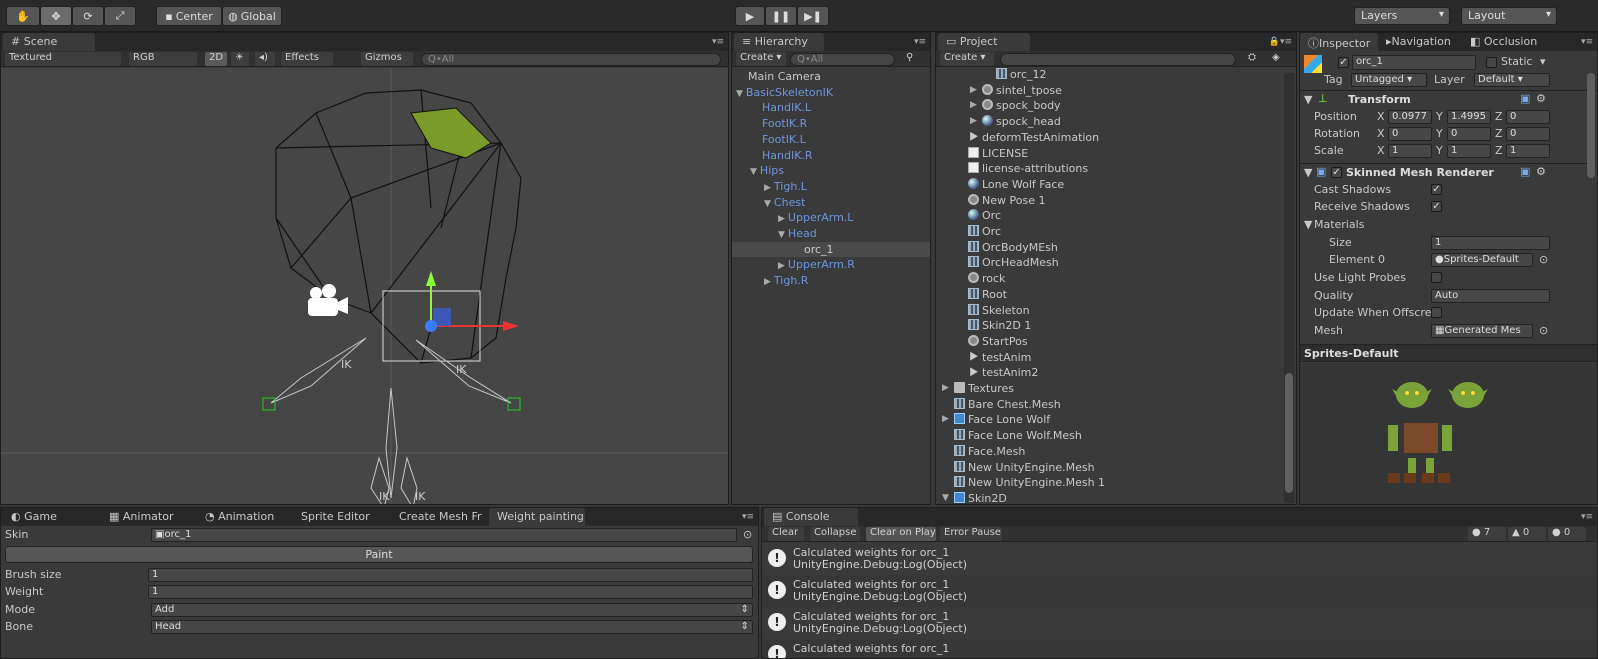 The width and height of the screenshot is (1598, 659). I want to click on project-item: deformTestAnimation, so click(1017, 137).